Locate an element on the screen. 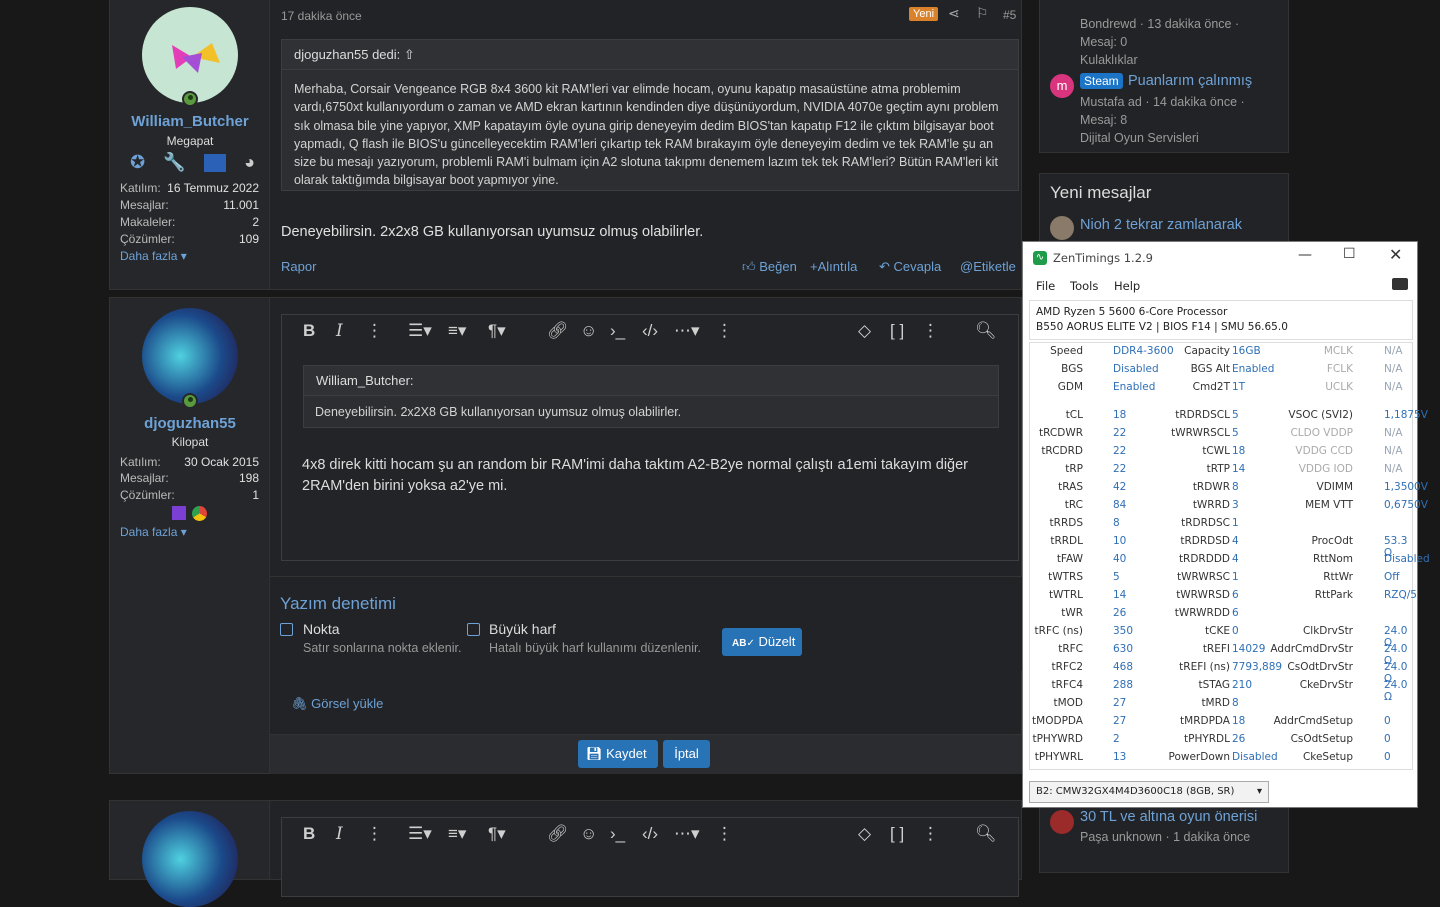  thread-category: Kulaklıklar is located at coordinates (1109, 60).